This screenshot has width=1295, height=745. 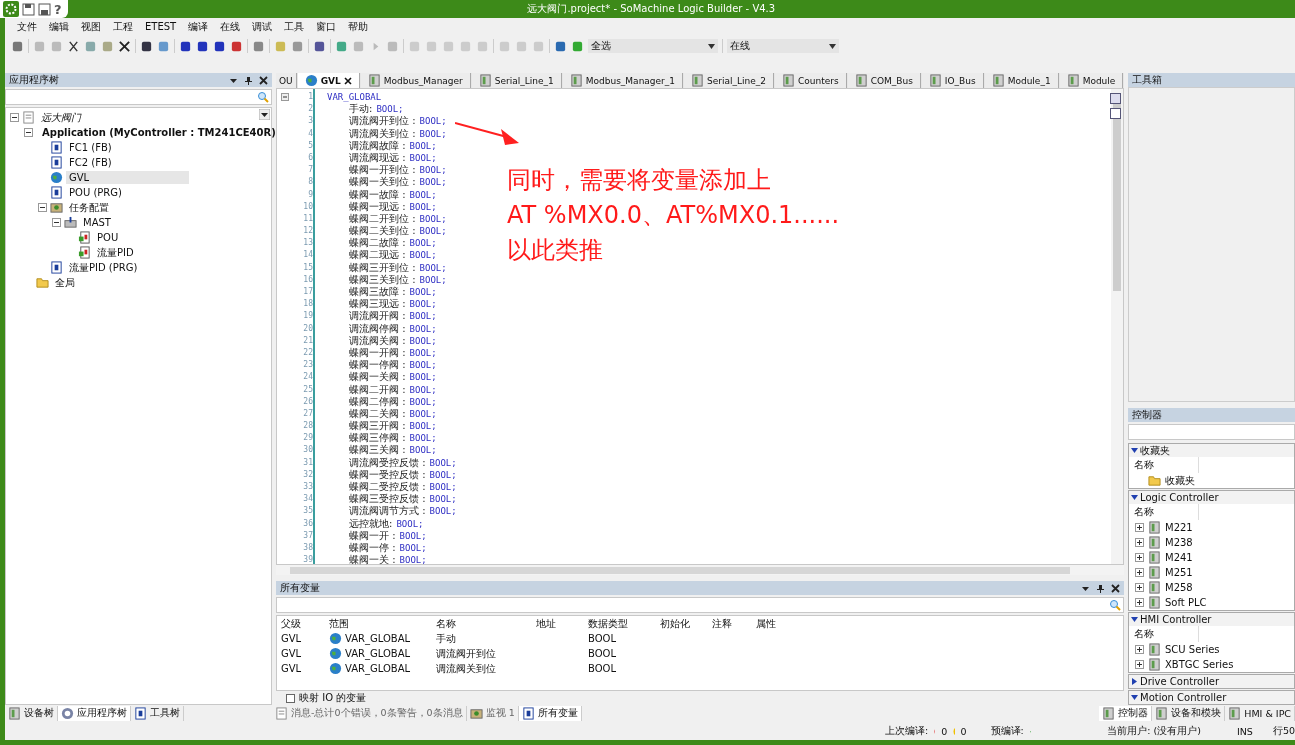 I want to click on tree-item: FC1 (FB), so click(x=90, y=147).